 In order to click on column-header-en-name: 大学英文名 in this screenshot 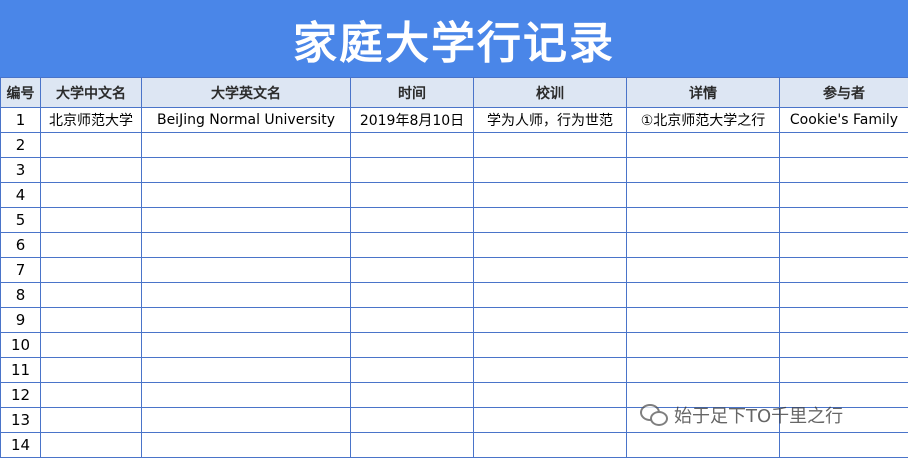, I will do `click(246, 93)`.